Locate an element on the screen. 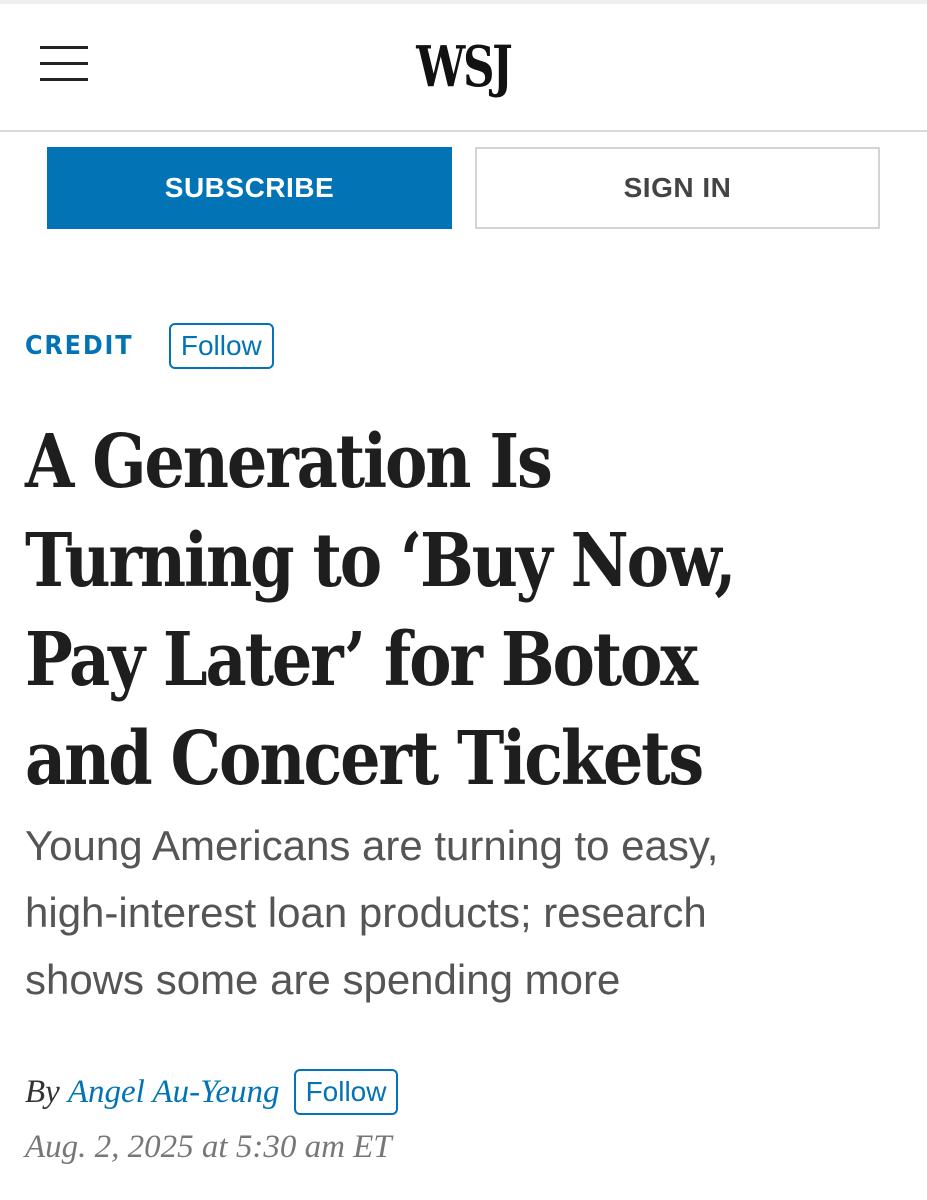  byline-prefix: By is located at coordinates (42, 1091).